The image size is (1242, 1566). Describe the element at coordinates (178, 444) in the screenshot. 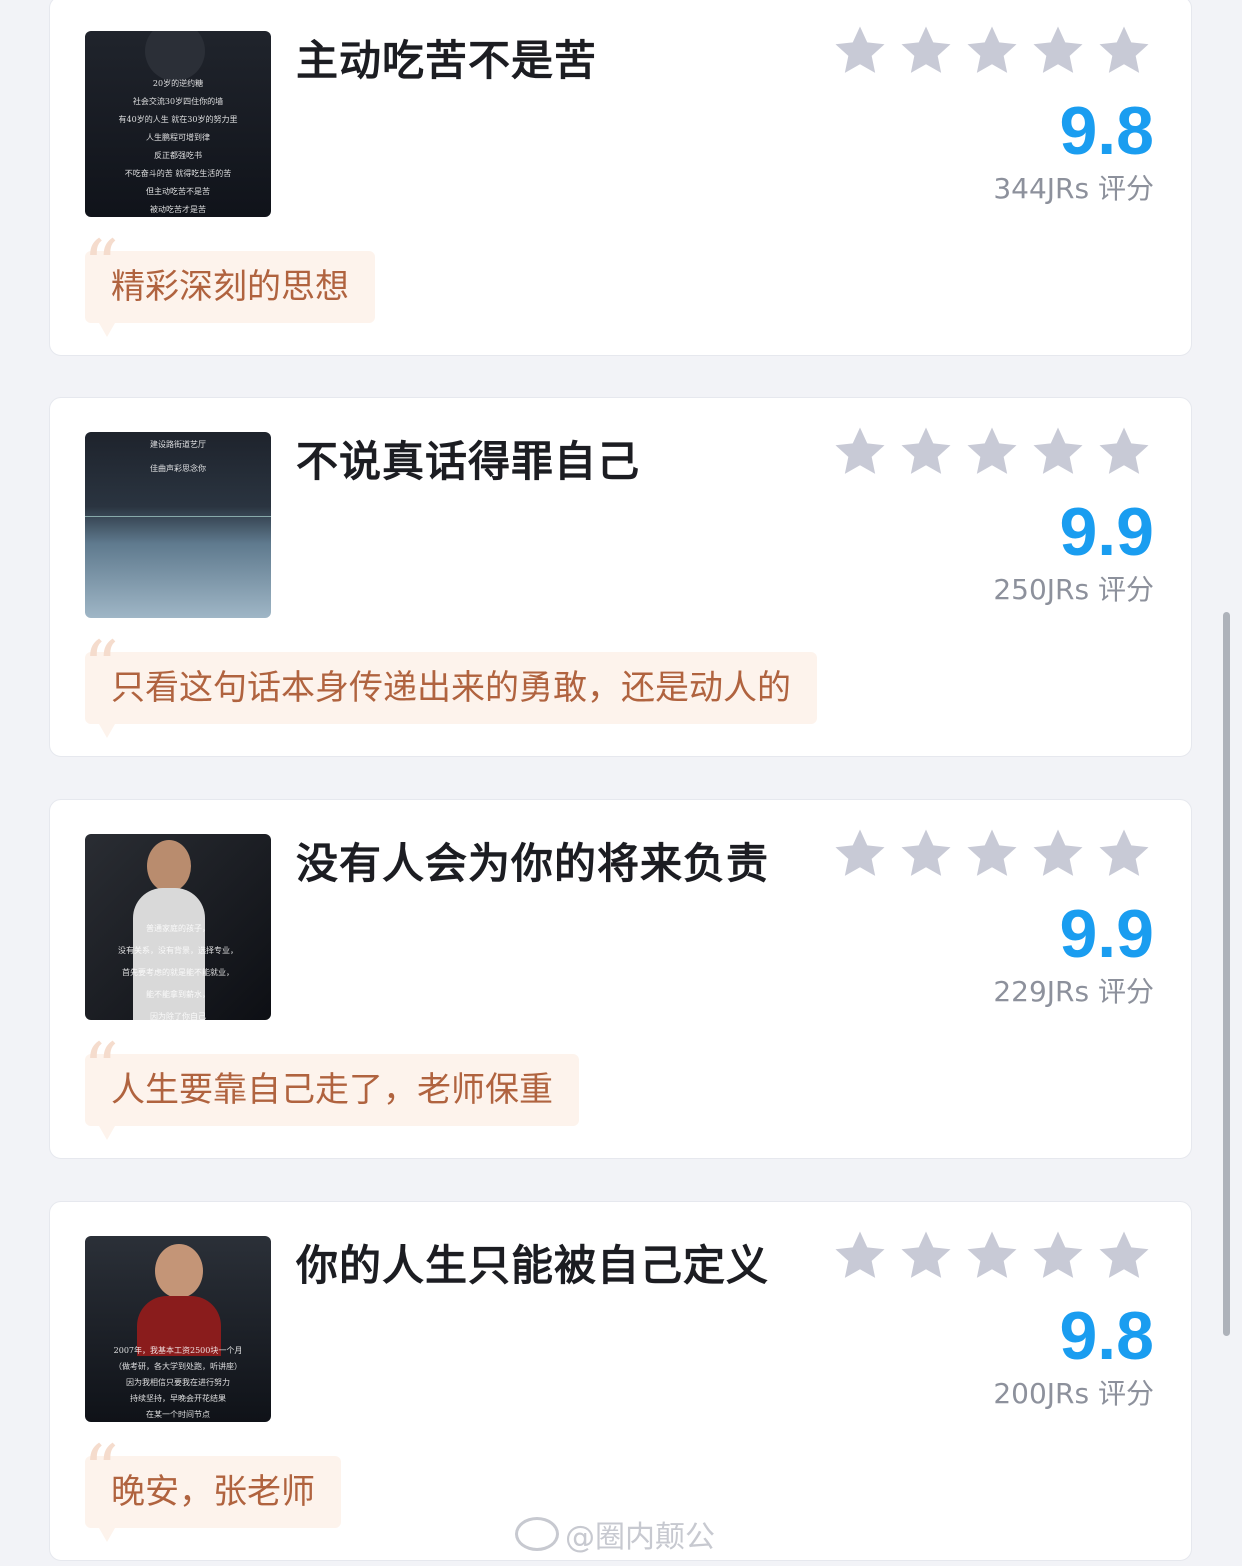

I see `thumbnail-caption: 建设路街道艺厅` at that location.